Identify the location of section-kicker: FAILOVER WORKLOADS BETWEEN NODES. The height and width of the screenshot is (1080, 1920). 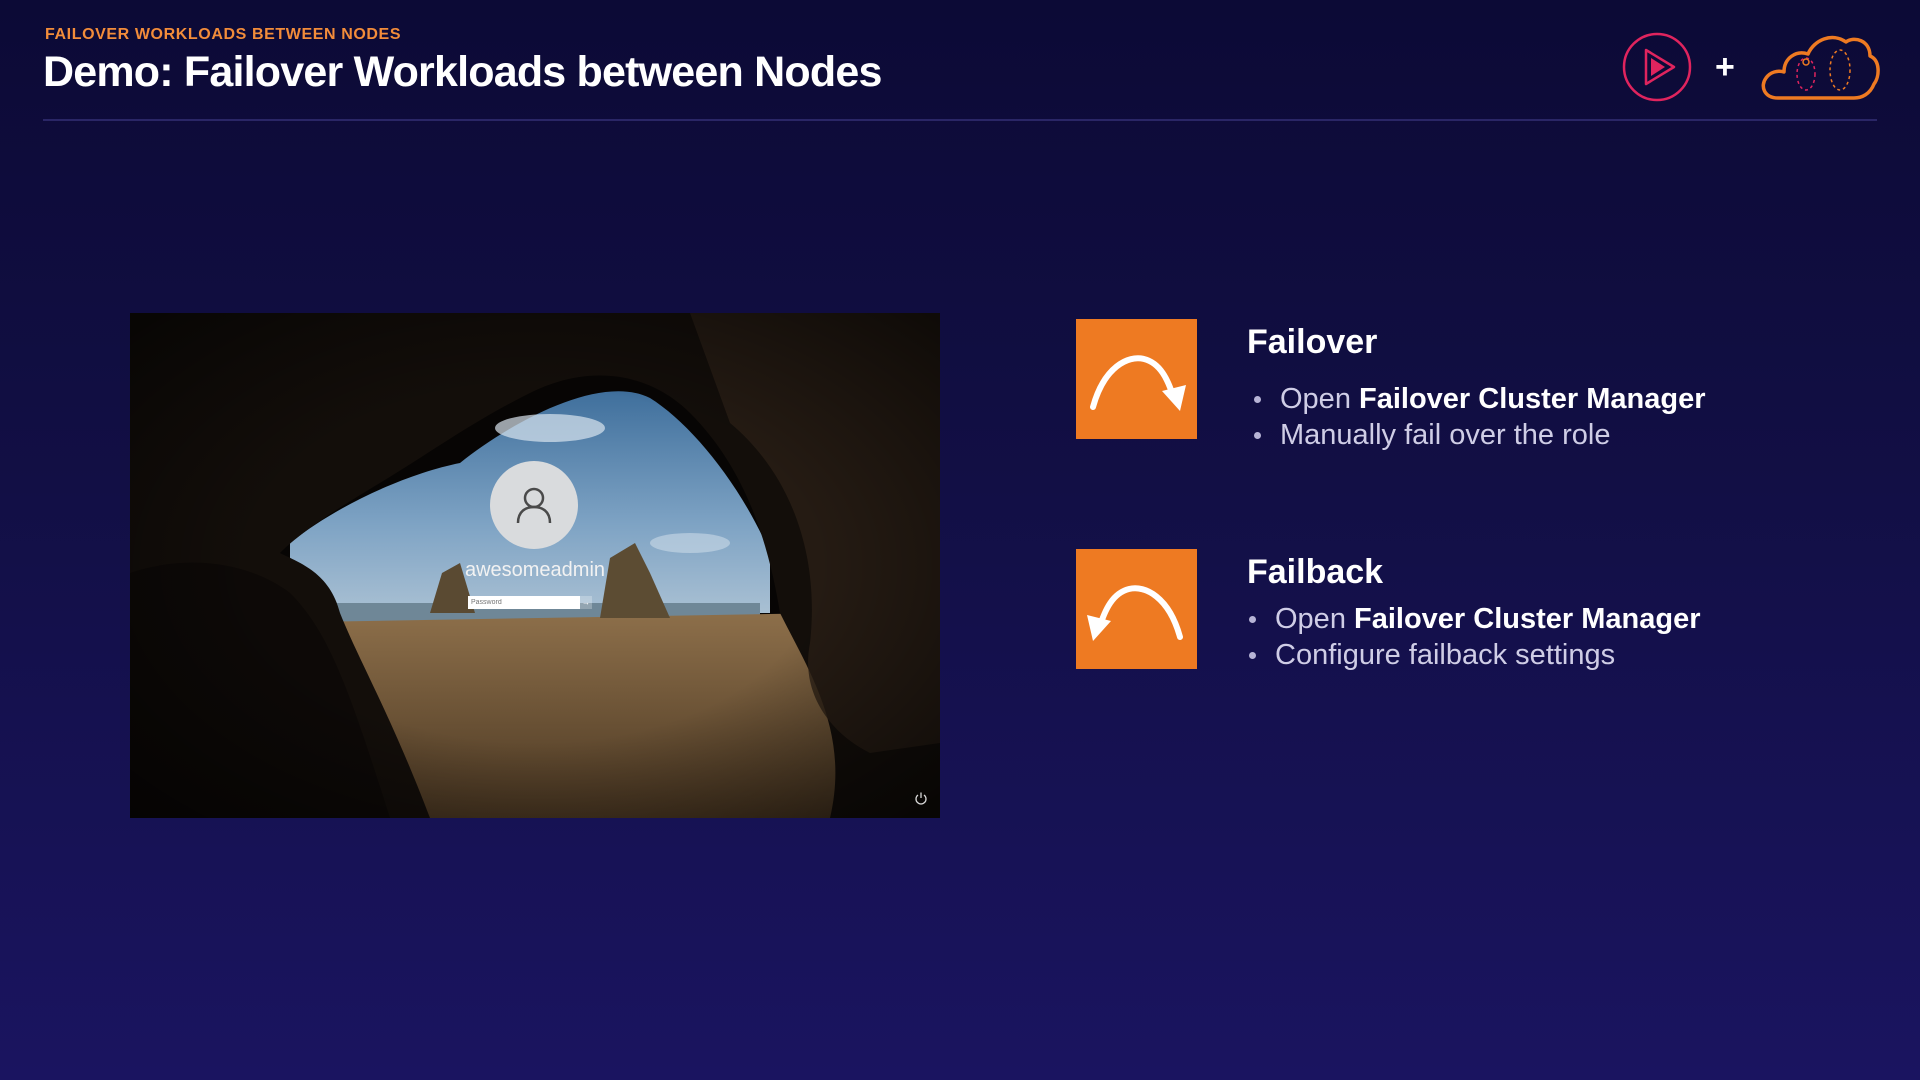
(223, 34).